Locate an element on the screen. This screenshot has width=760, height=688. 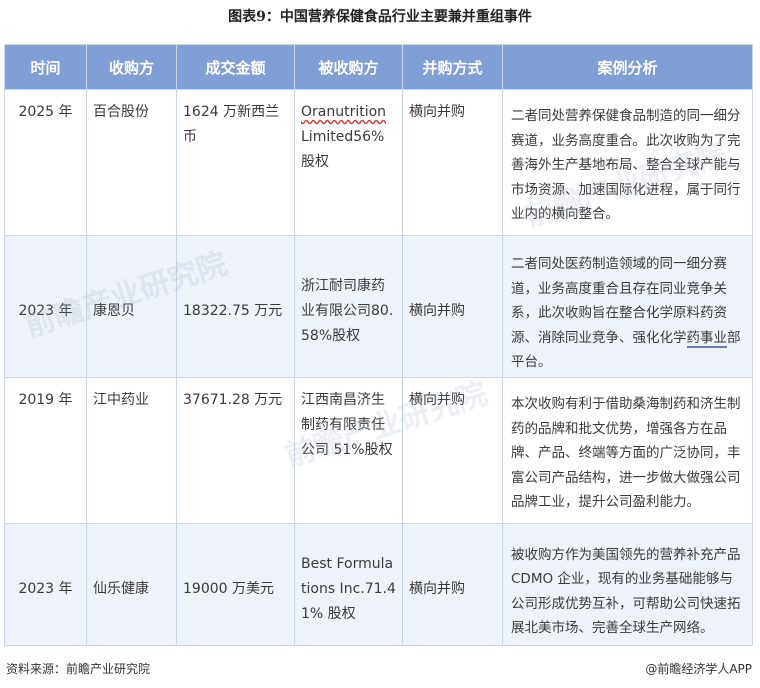
cell-target: 浙江耐司康药业有限公司80.58%股权 is located at coordinates (348, 306).